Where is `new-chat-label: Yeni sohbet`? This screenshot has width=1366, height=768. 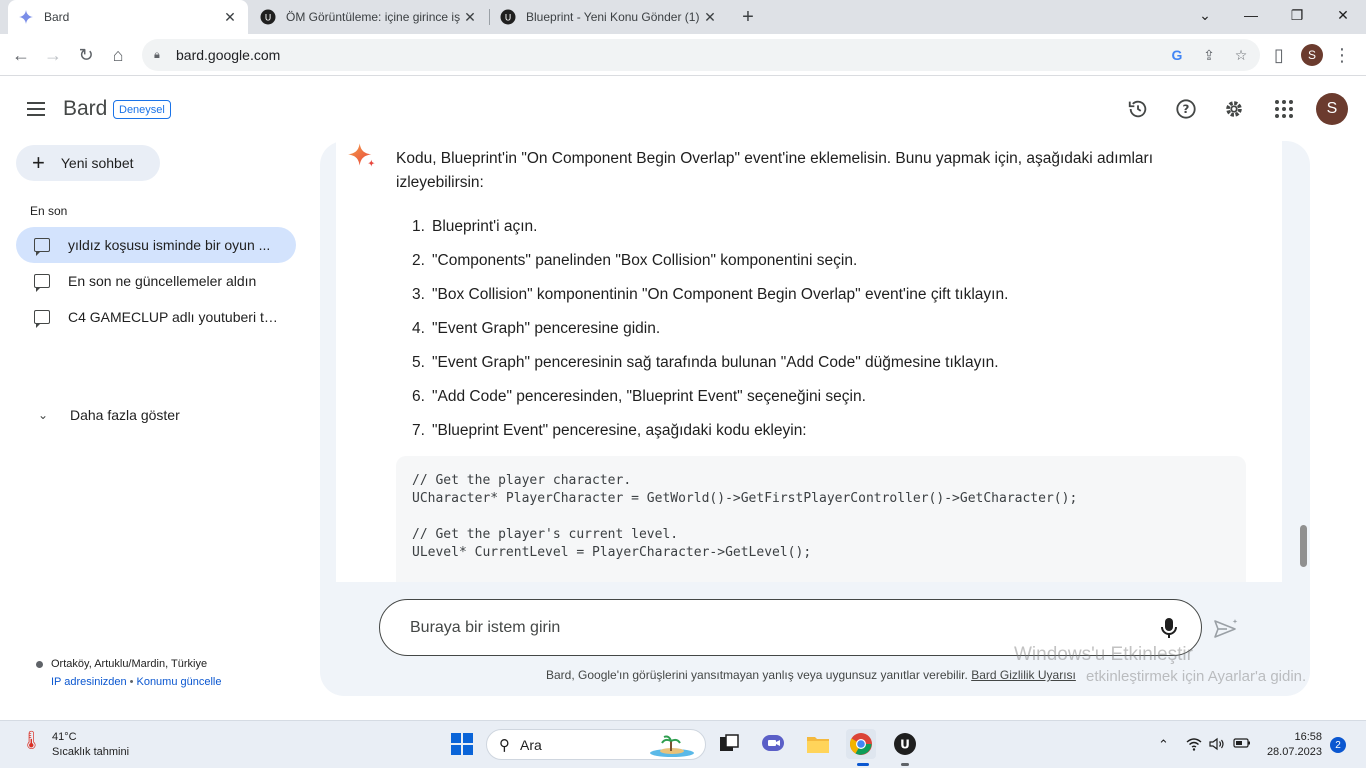
new-chat-label: Yeni sohbet is located at coordinates (97, 163).